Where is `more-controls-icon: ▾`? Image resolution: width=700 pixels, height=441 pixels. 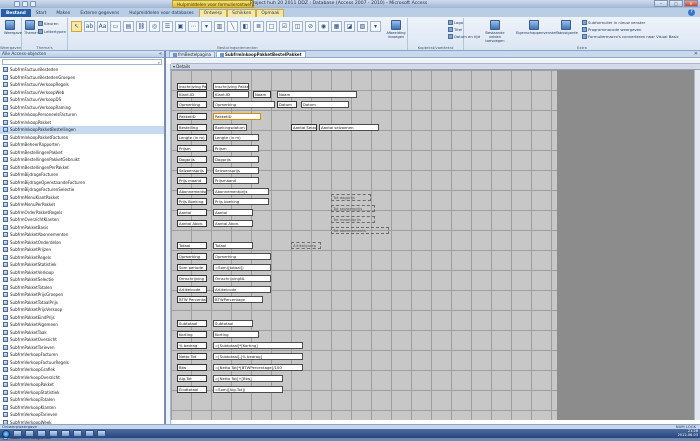
more-controls-icon: ▾ is located at coordinates (375, 26).